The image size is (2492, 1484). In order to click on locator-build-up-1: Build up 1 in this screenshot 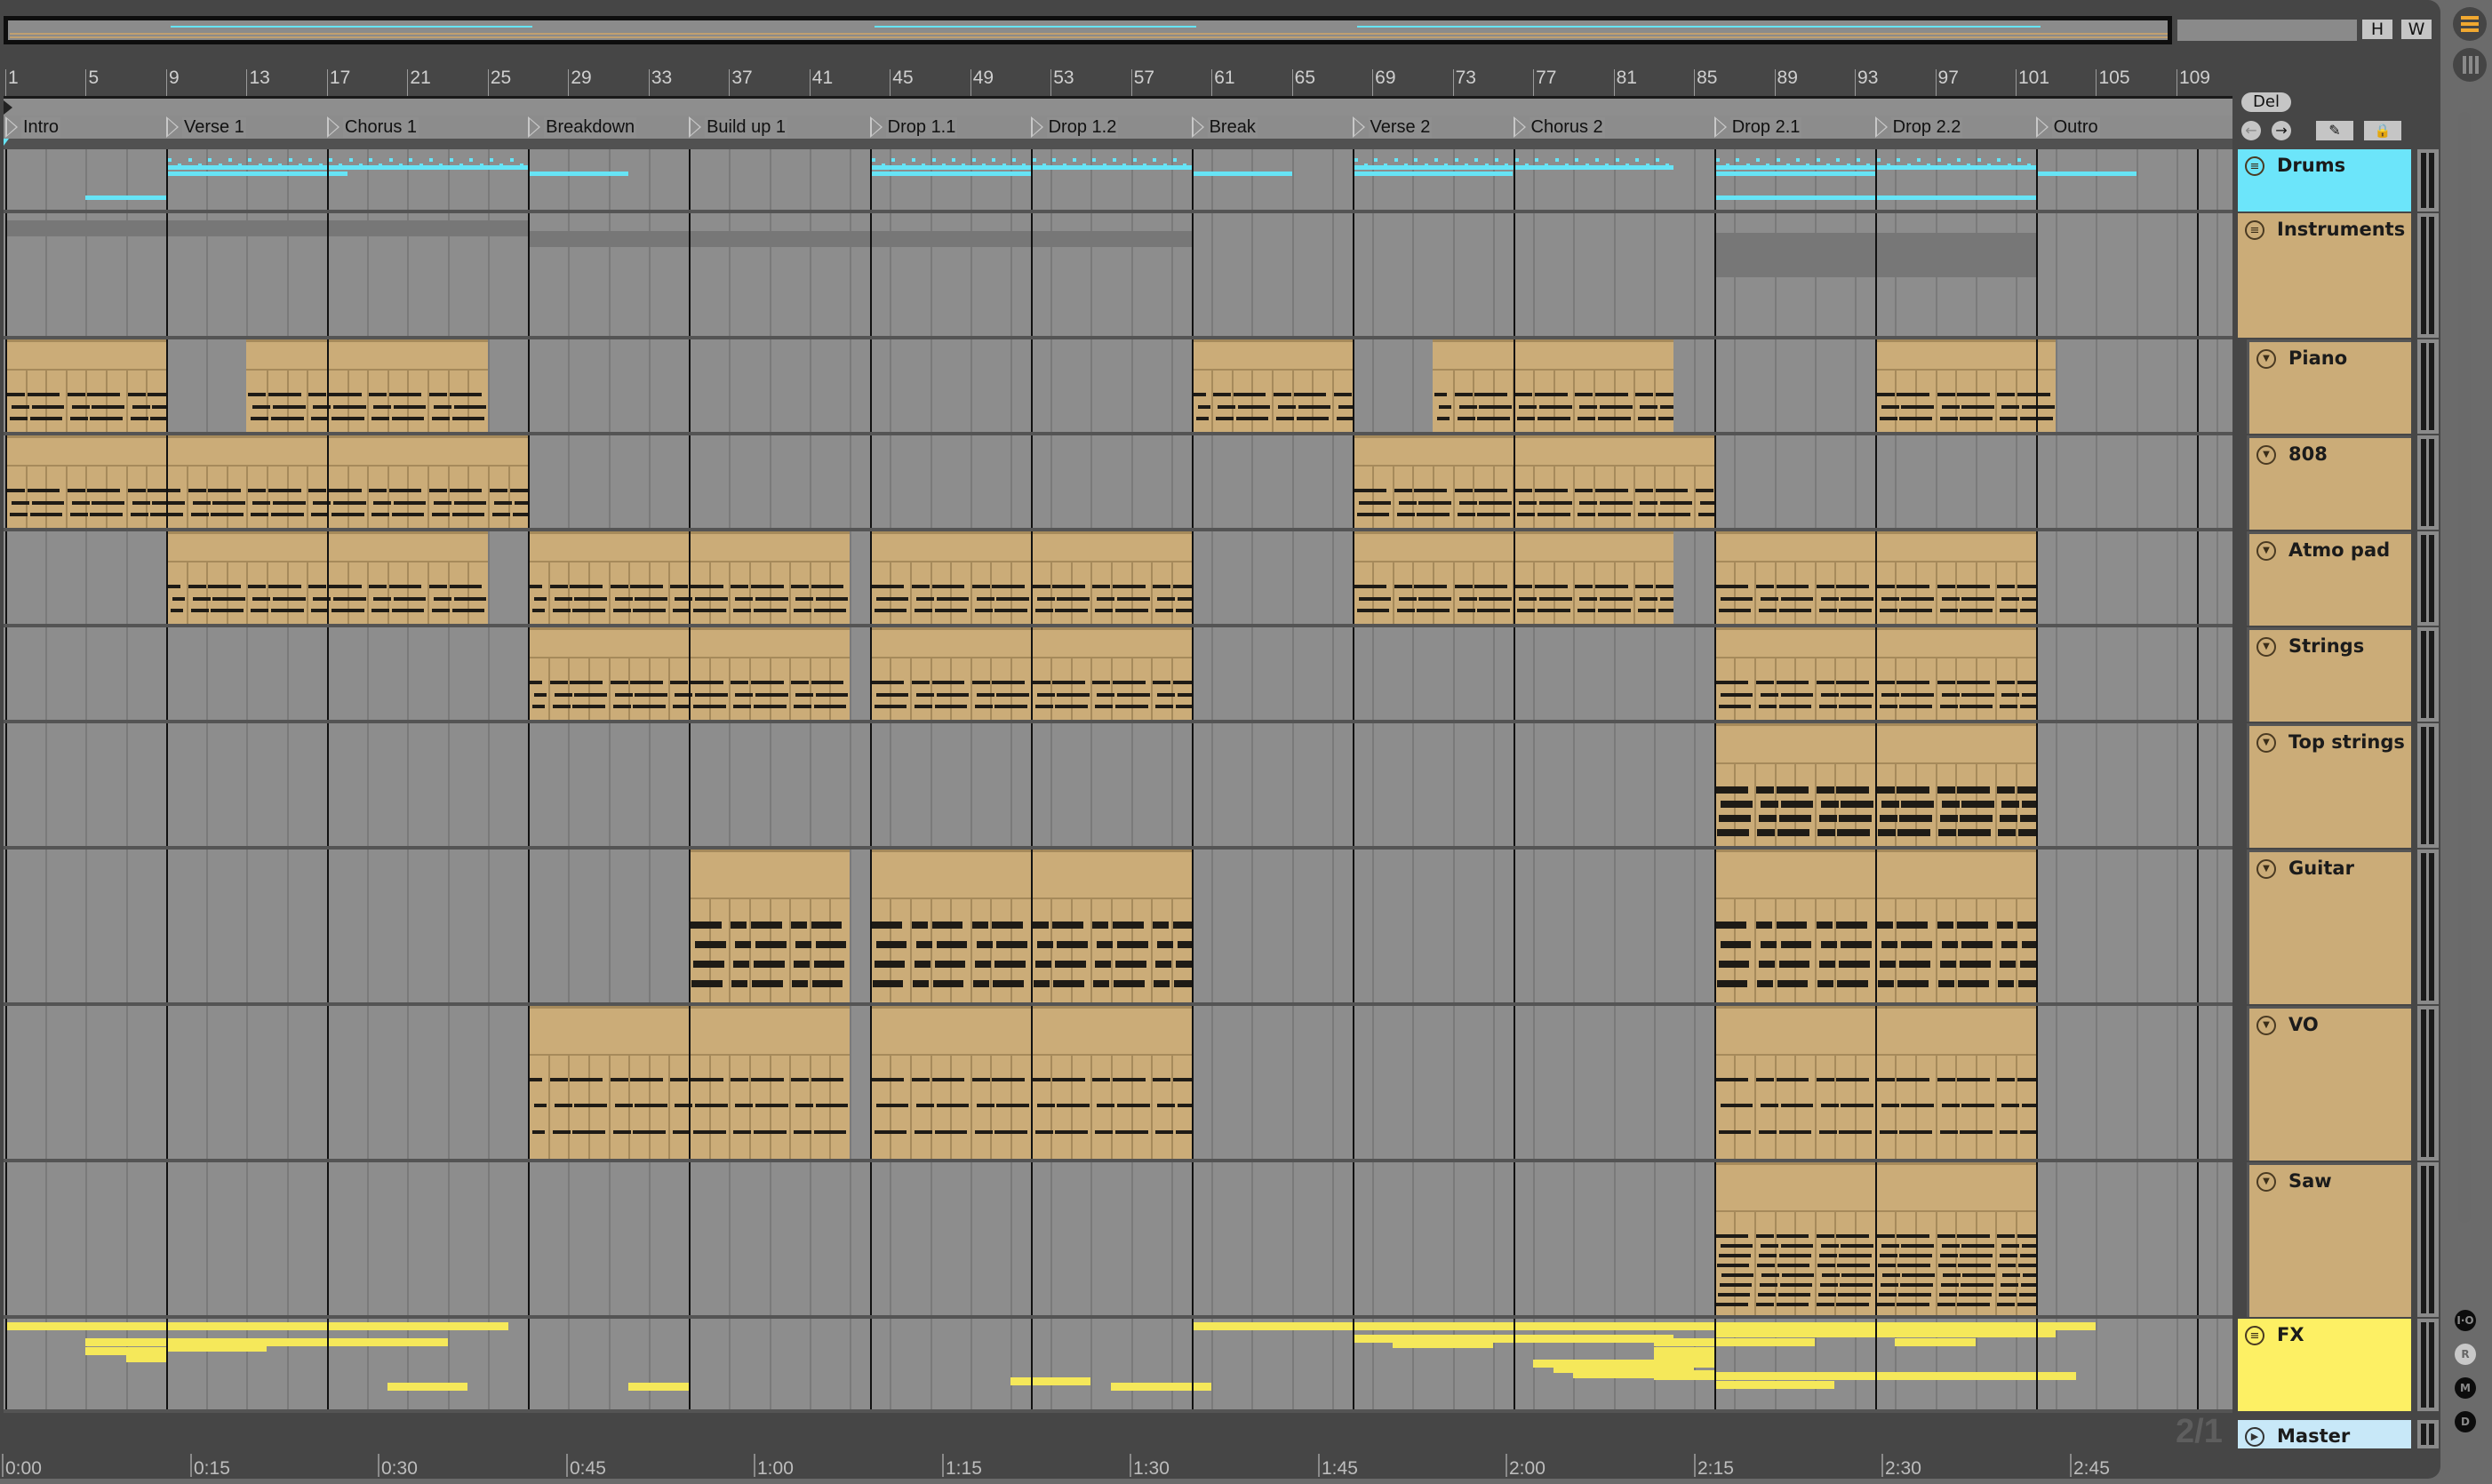, I will do `click(738, 128)`.